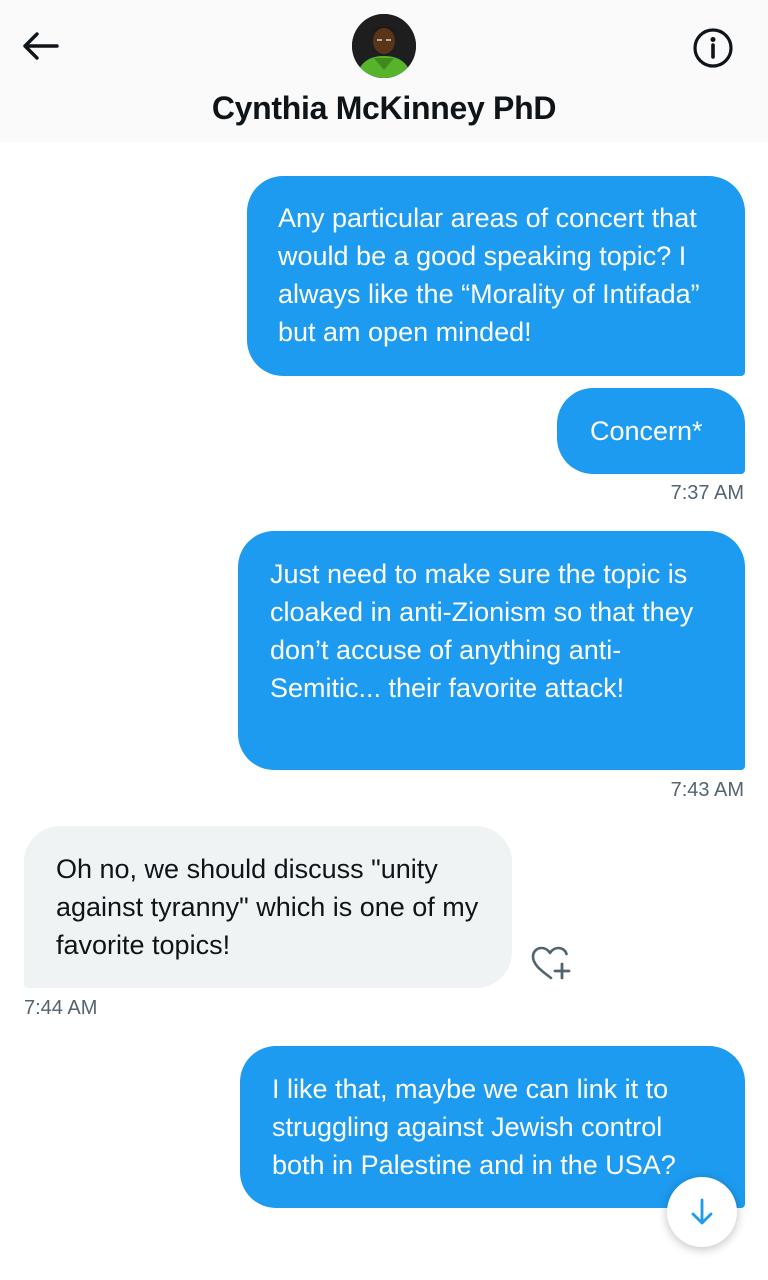 The width and height of the screenshot is (768, 1280). I want to click on message-timestamp: 7:43 AM, so click(707, 790).